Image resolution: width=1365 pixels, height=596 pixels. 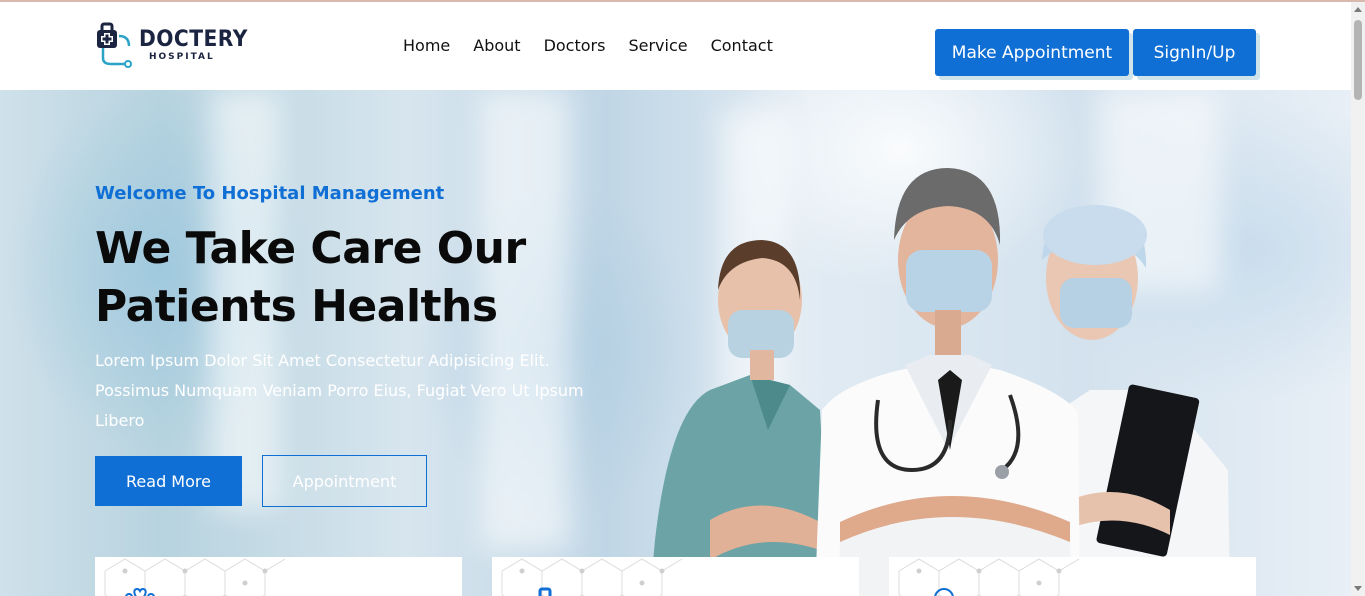 What do you see at coordinates (657, 45) in the screenshot?
I see `nav-link-service: Service` at bounding box center [657, 45].